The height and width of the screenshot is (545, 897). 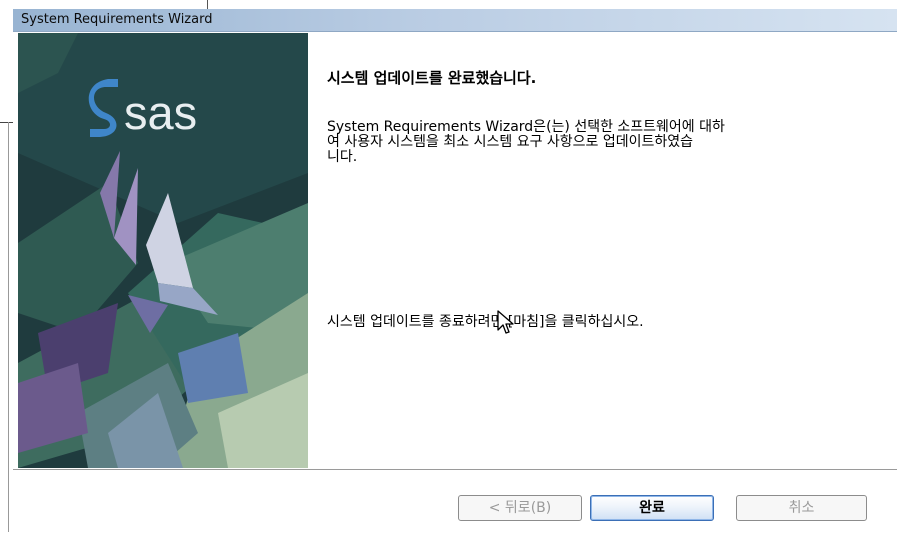 I want to click on background-tick, so click(x=207, y=4).